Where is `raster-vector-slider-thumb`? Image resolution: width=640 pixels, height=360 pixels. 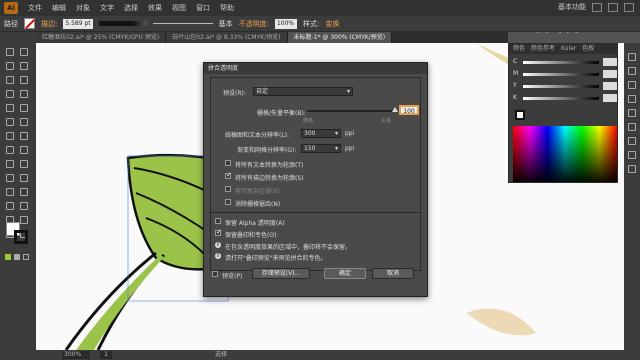 raster-vector-slider-thumb is located at coordinates (395, 109).